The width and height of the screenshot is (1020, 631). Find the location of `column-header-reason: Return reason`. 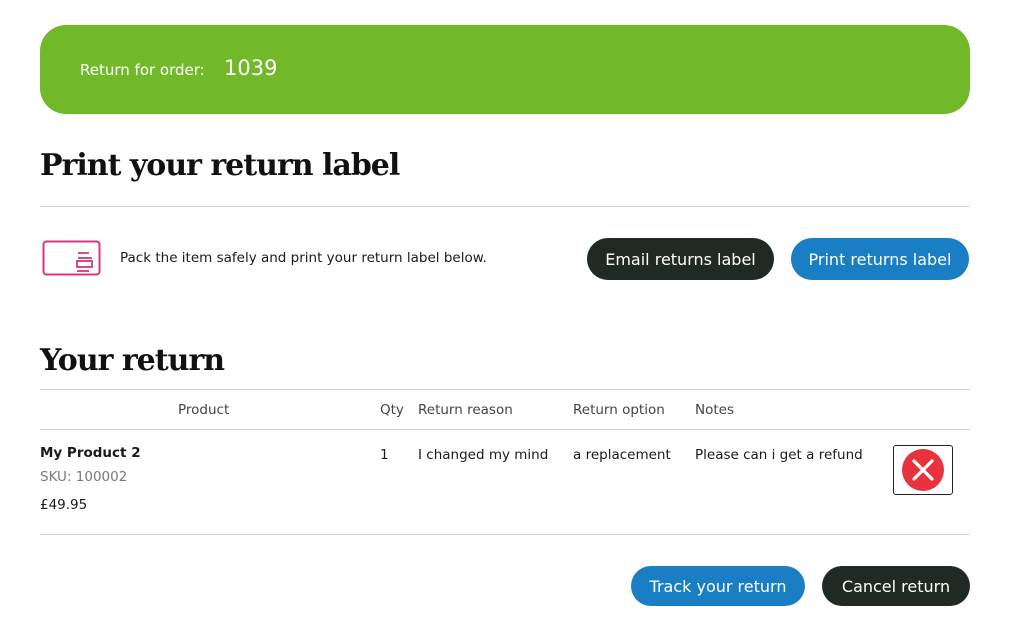

column-header-reason: Return reason is located at coordinates (465, 410).